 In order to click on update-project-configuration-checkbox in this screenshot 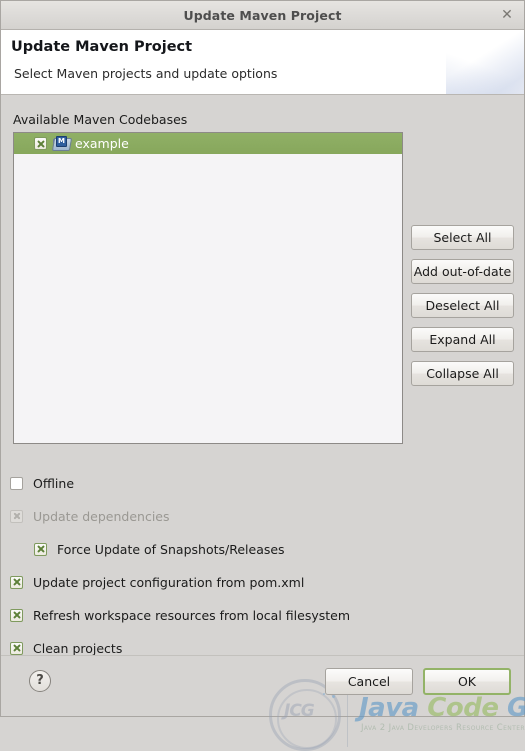, I will do `click(16, 582)`.